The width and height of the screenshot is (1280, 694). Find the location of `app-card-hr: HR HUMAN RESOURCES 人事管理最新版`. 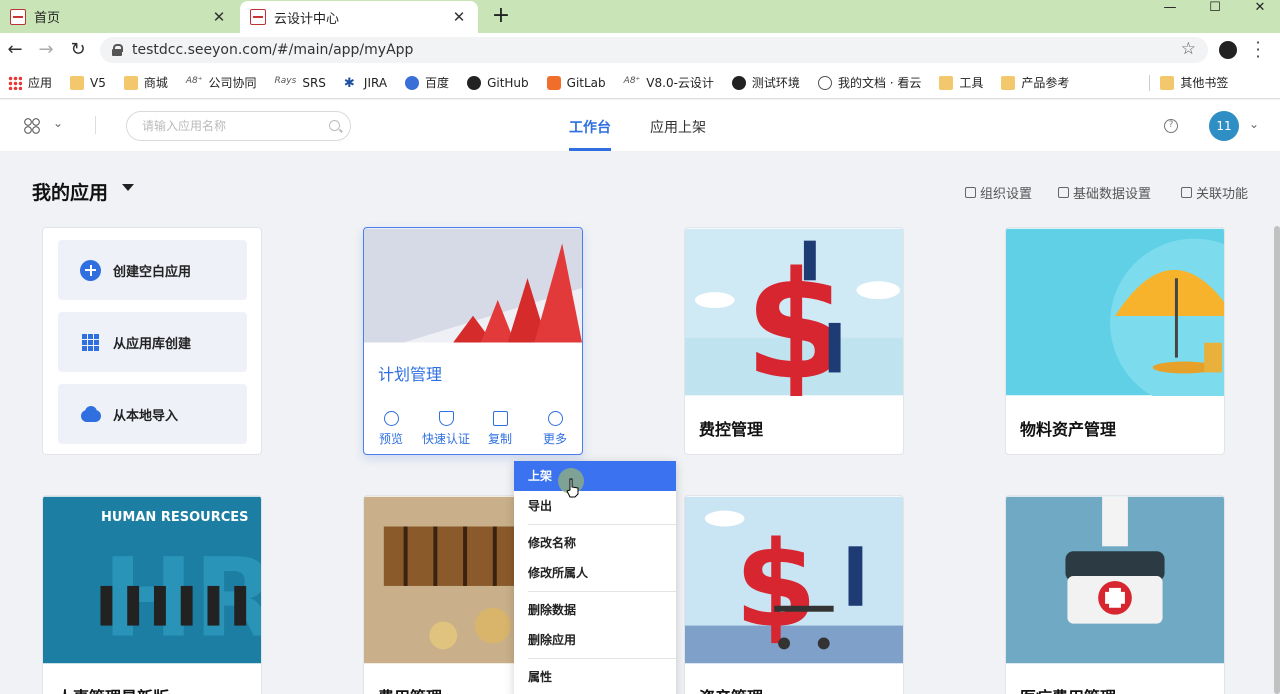

app-card-hr: HR HUMAN RESOURCES 人事管理最新版 is located at coordinates (152, 594).